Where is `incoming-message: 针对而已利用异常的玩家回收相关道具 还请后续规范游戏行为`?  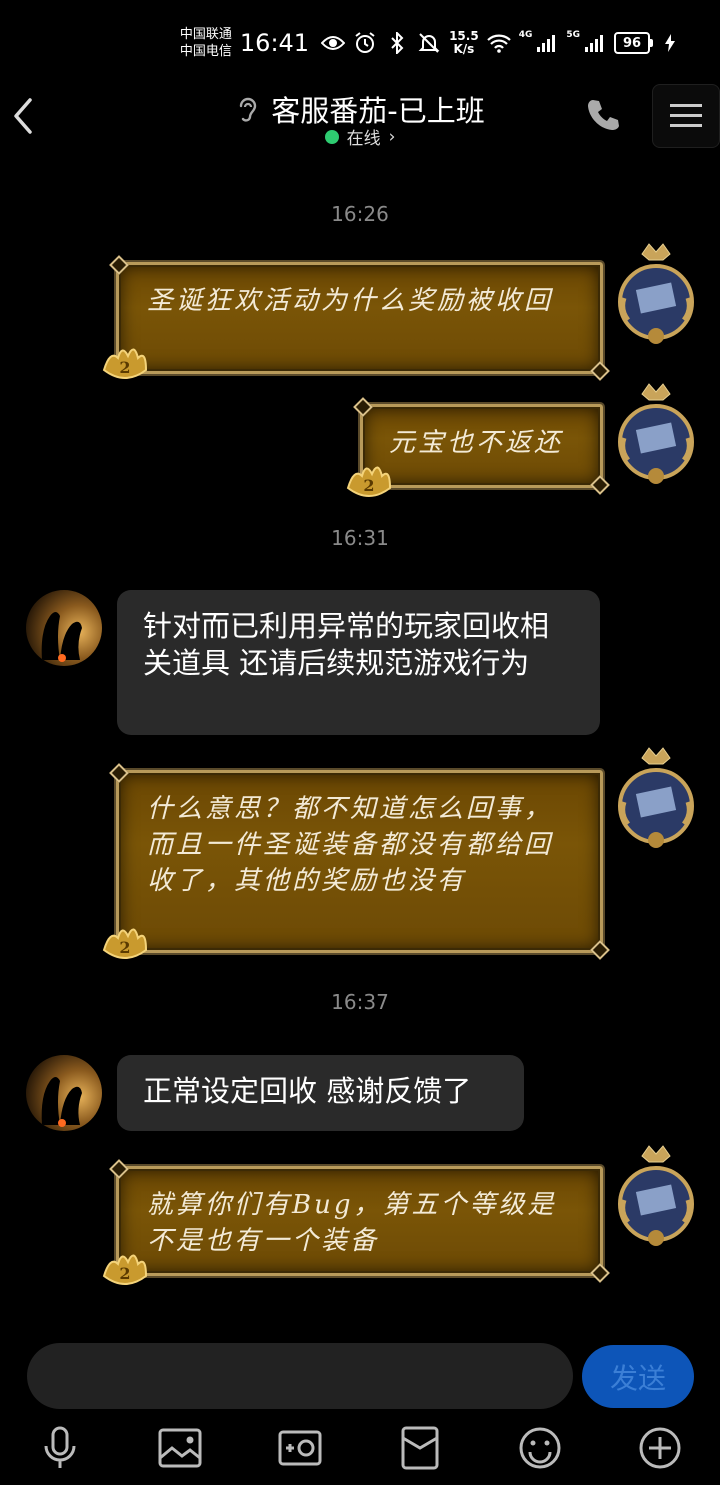 incoming-message: 针对而已利用异常的玩家回收相关道具 还请后续规范游戏行为 is located at coordinates (358, 662).